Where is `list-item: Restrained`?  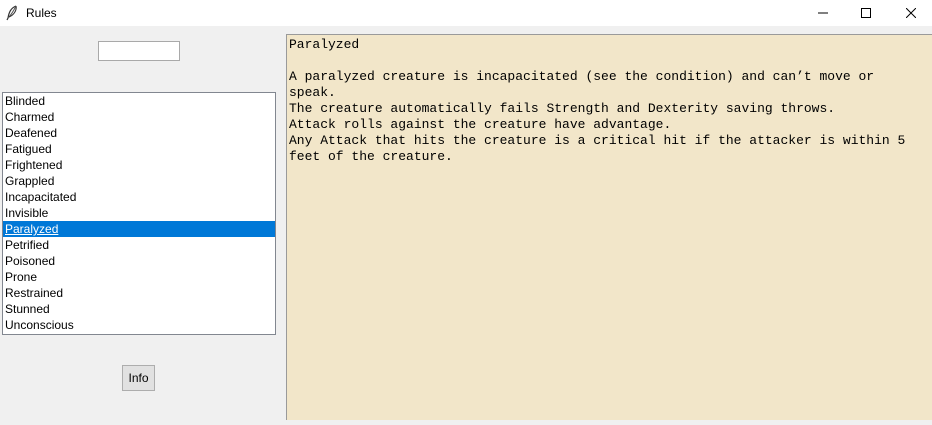
list-item: Restrained is located at coordinates (139, 293).